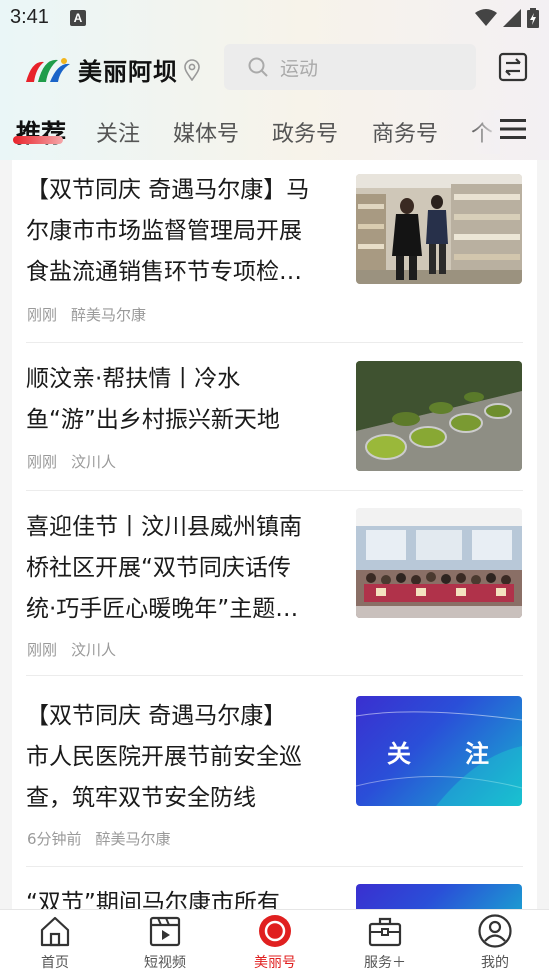 This screenshot has width=549, height=977. I want to click on banner-follow-text: 关 注, so click(439, 754).